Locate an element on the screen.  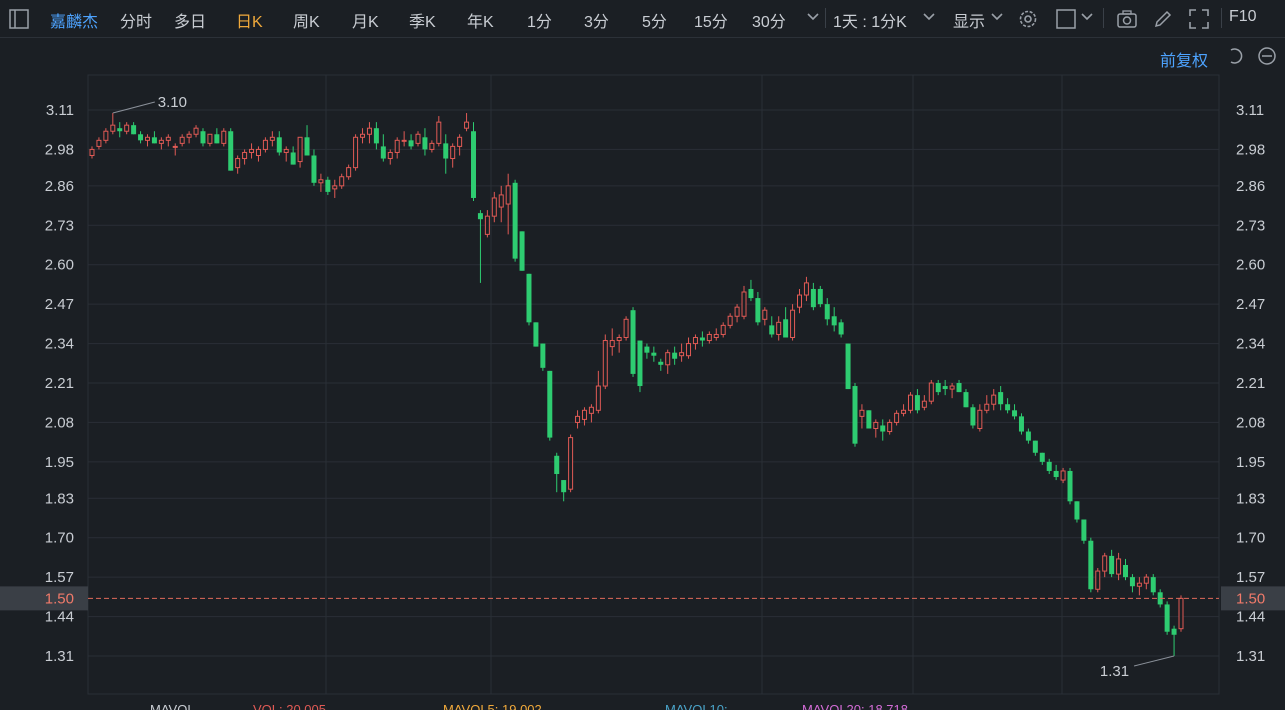
y-tick-label-left: 3.11 is located at coordinates (60, 110).